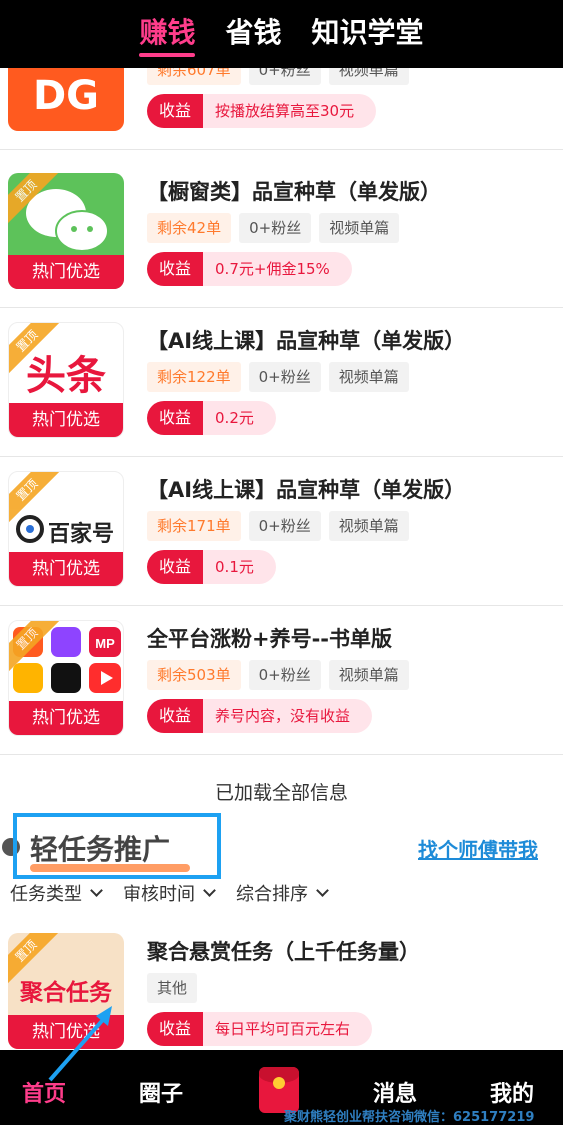 The height and width of the screenshot is (1125, 563). What do you see at coordinates (161, 1092) in the screenshot?
I see `nav-circle: 圈子` at bounding box center [161, 1092].